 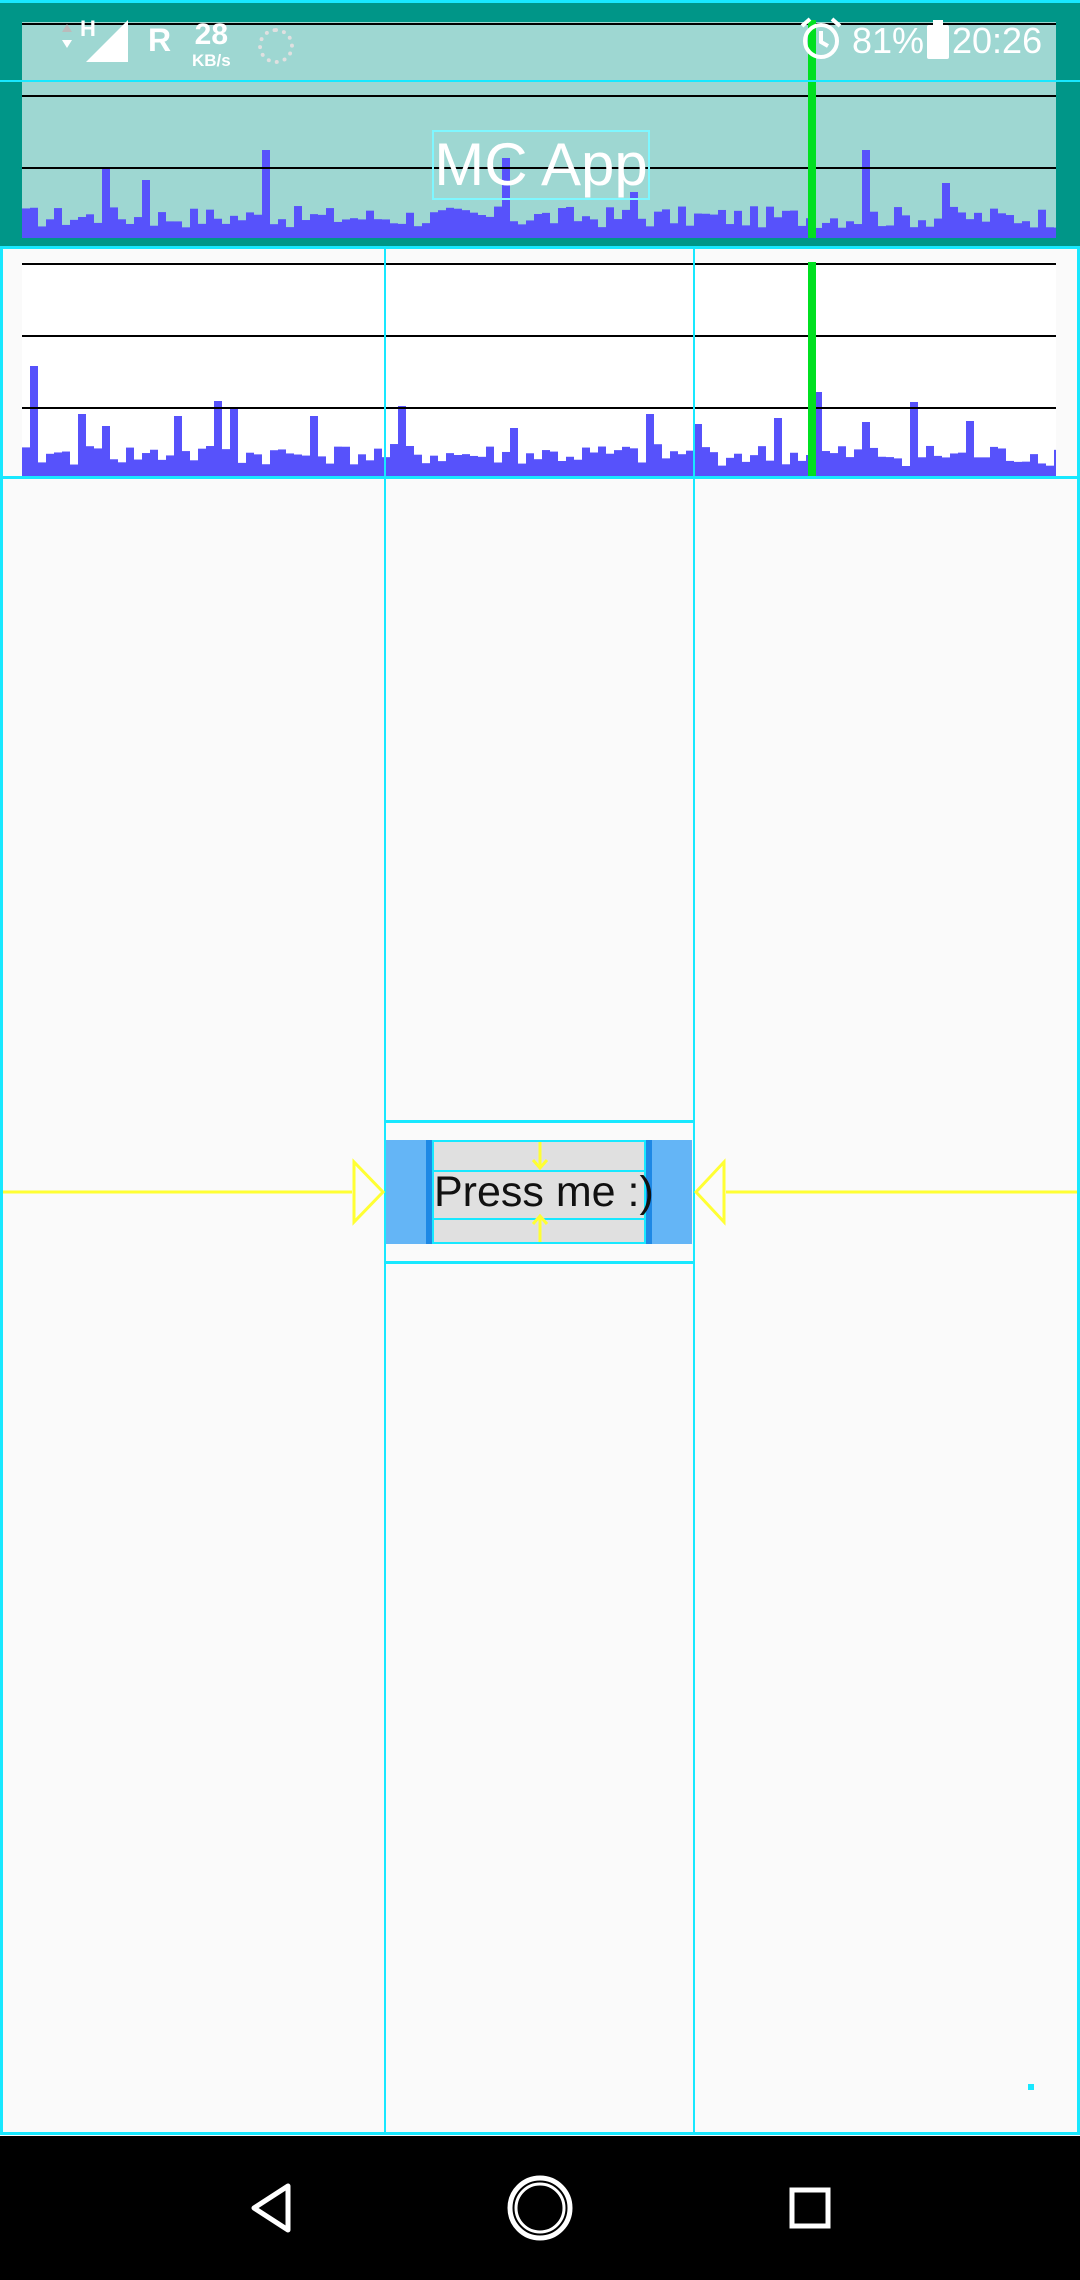 I want to click on back-icon, so click(x=270, y=2208).